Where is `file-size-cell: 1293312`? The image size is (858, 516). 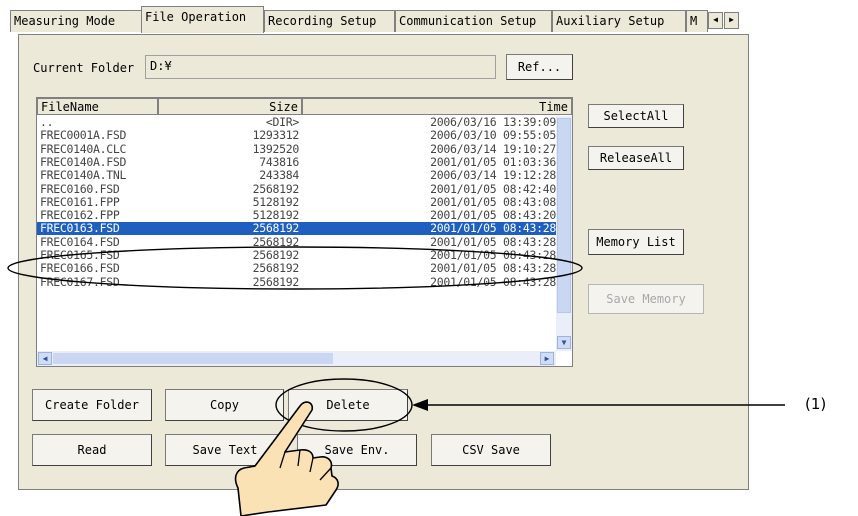 file-size-cell: 1293312 is located at coordinates (276, 135).